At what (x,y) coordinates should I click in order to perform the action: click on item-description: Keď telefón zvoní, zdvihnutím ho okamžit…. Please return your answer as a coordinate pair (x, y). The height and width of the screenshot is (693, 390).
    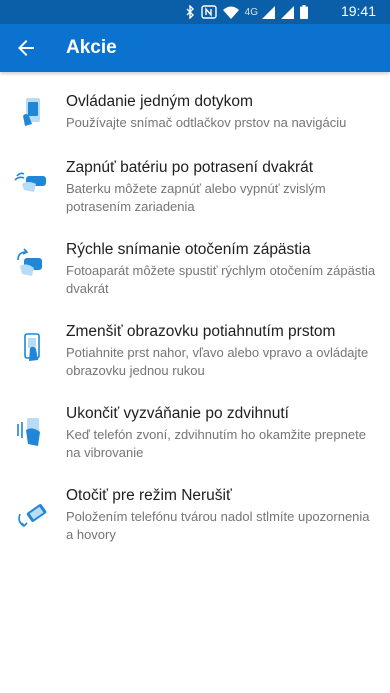
    Looking at the image, I should click on (216, 443).